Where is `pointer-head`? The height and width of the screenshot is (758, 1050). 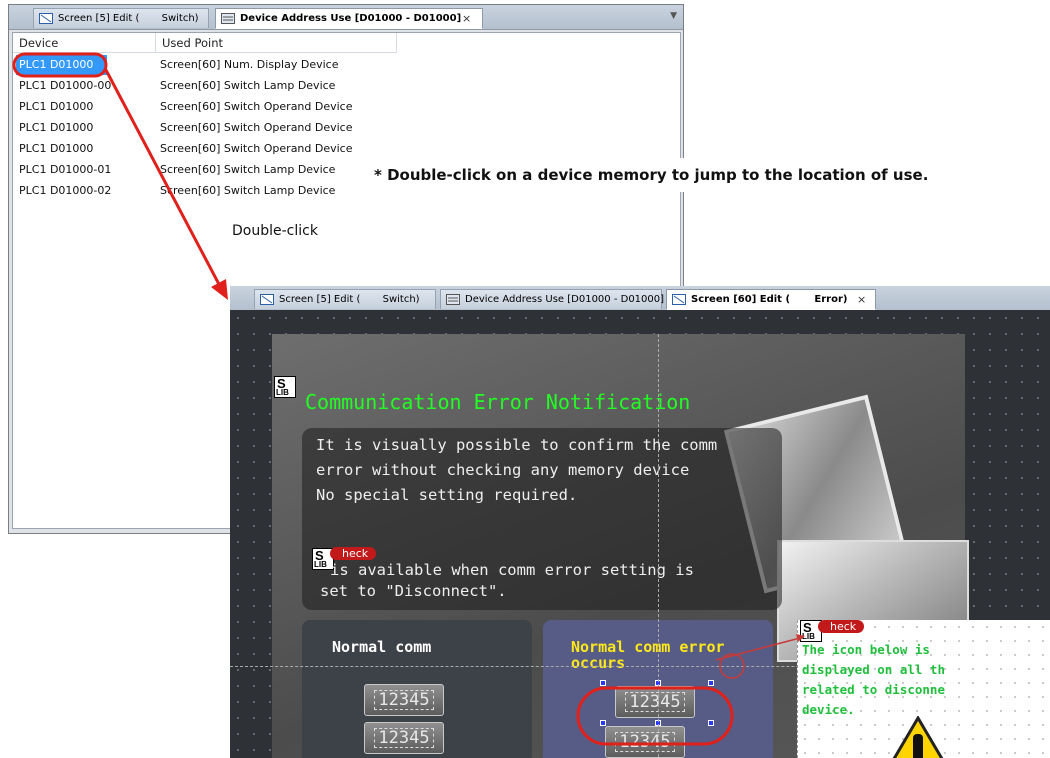 pointer-head is located at coordinates (800, 638).